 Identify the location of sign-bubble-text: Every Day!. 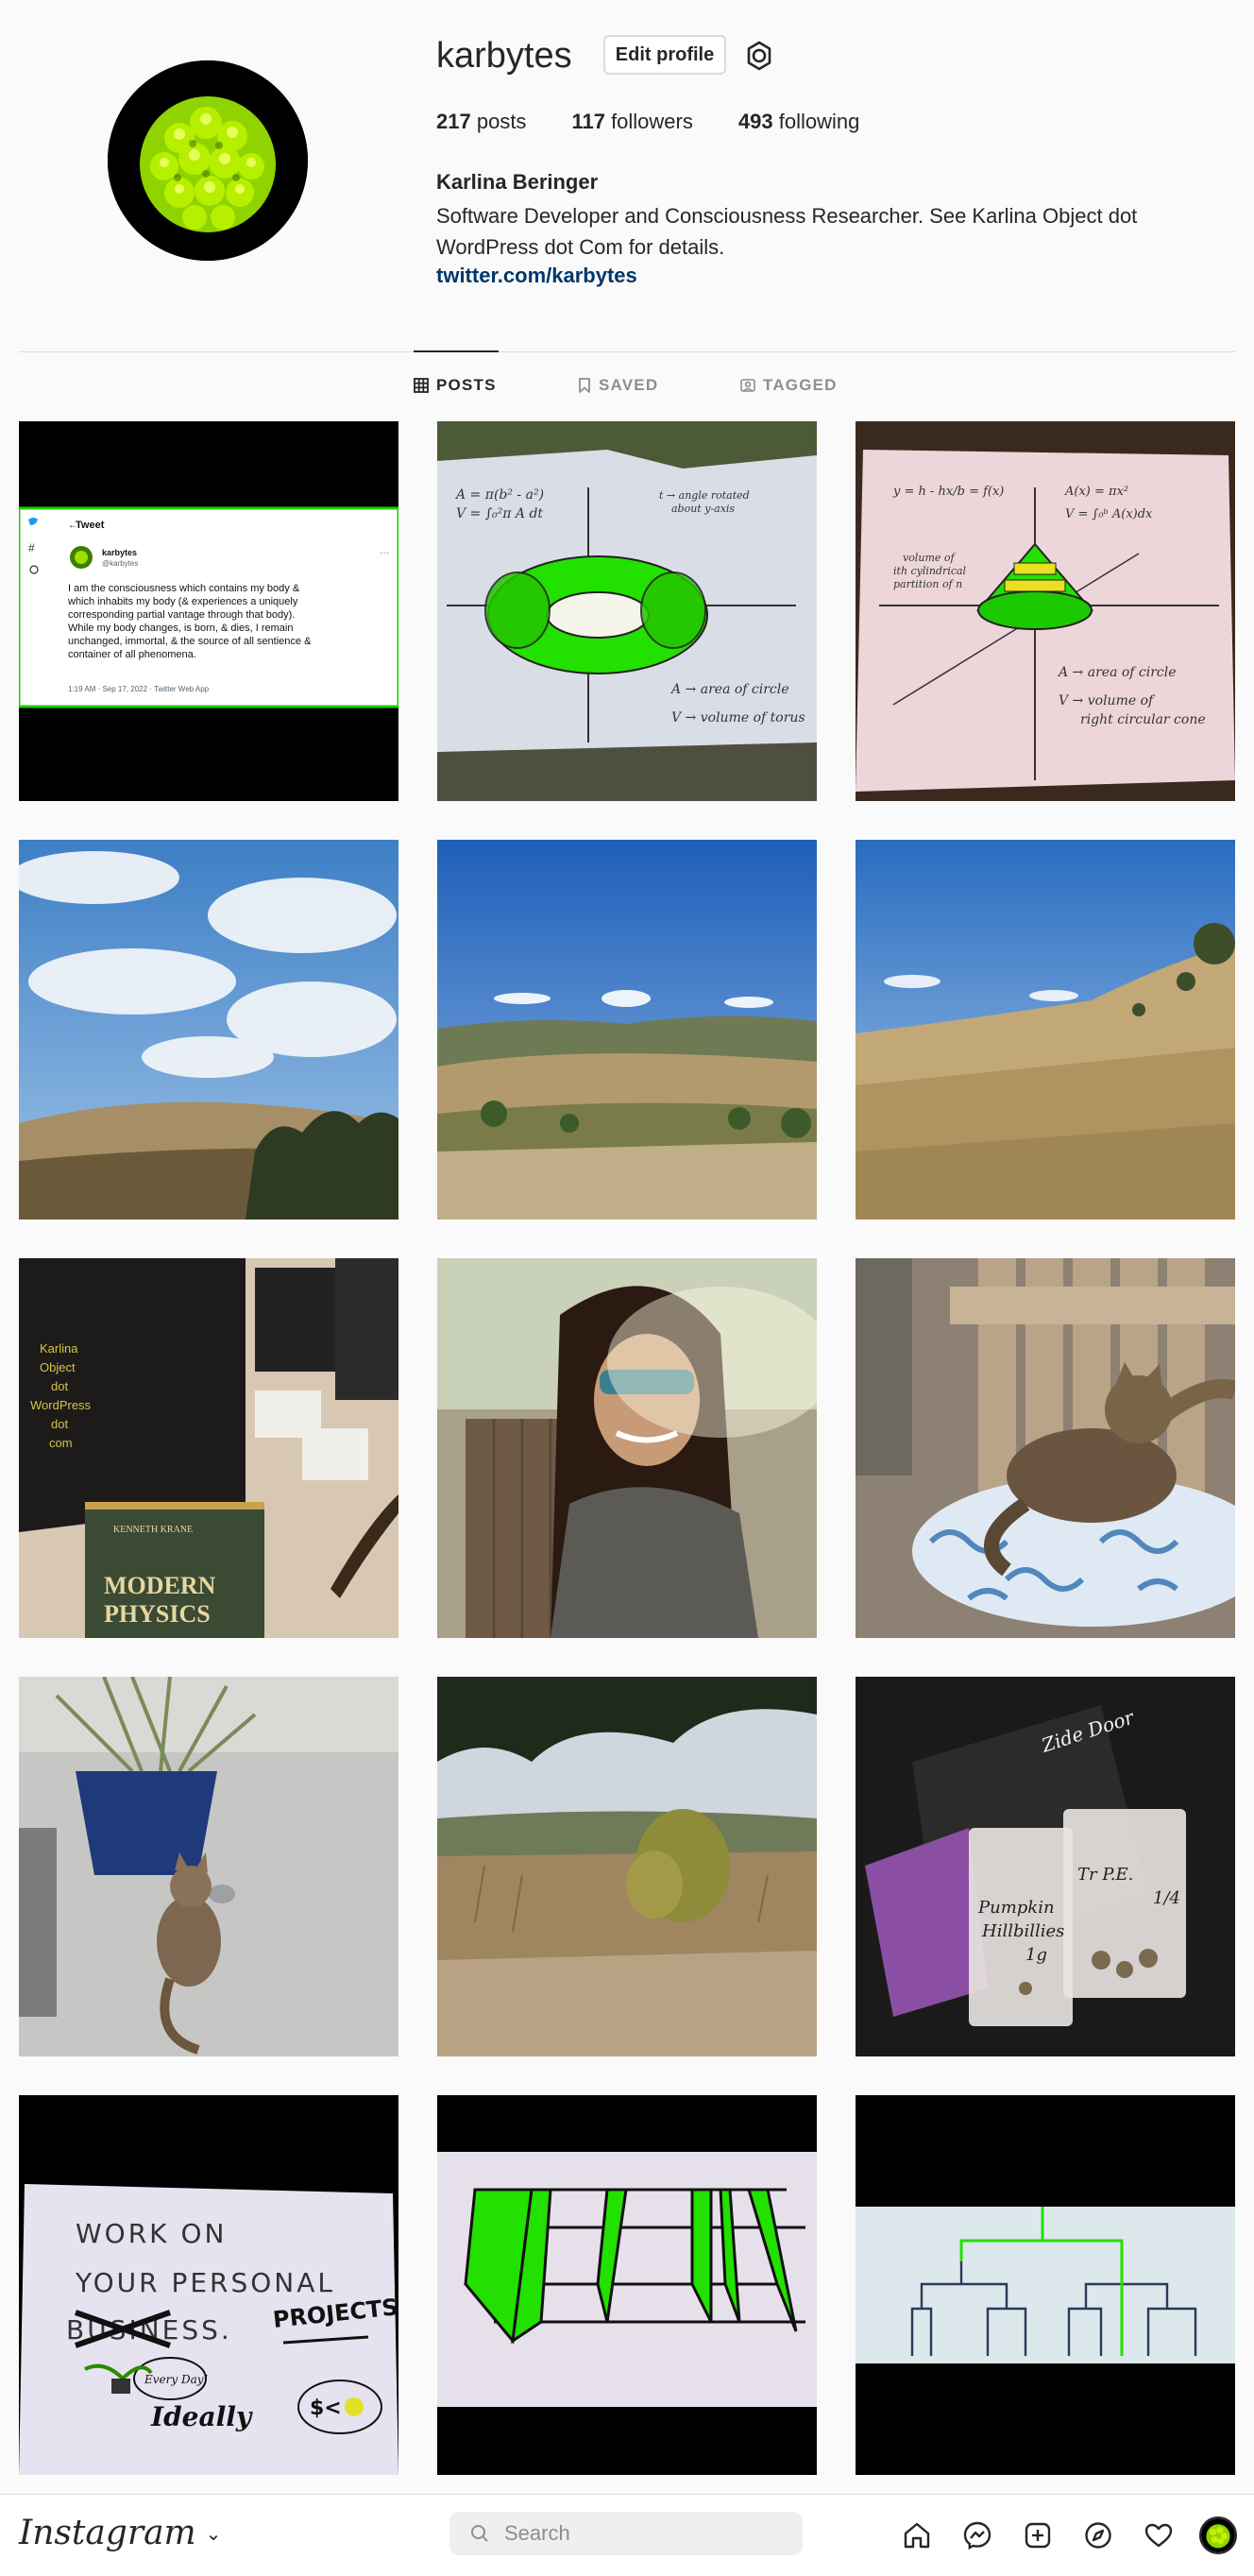
(176, 2380).